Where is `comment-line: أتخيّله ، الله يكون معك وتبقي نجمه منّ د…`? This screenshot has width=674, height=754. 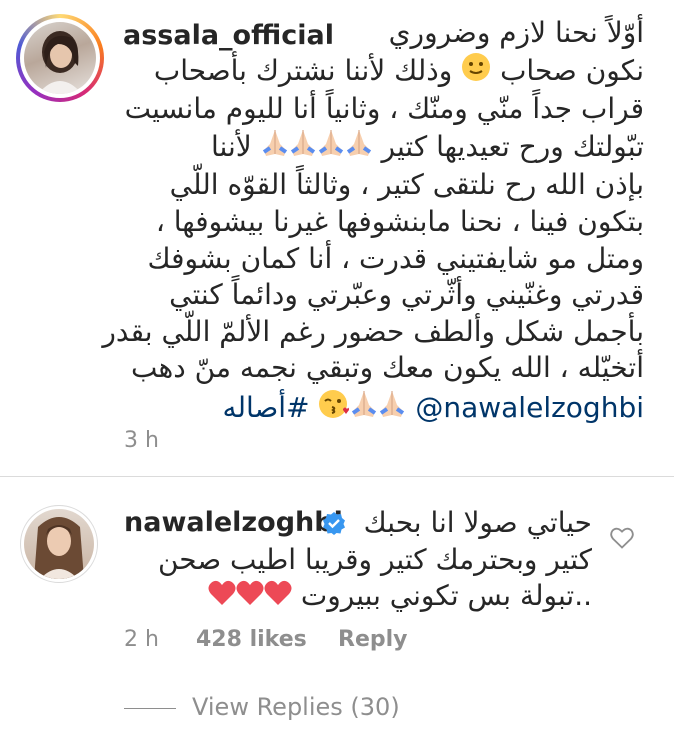
comment-line: أتخيّله ، الله يكون معك وتبقي نجمه منّ د… is located at coordinates (387, 368).